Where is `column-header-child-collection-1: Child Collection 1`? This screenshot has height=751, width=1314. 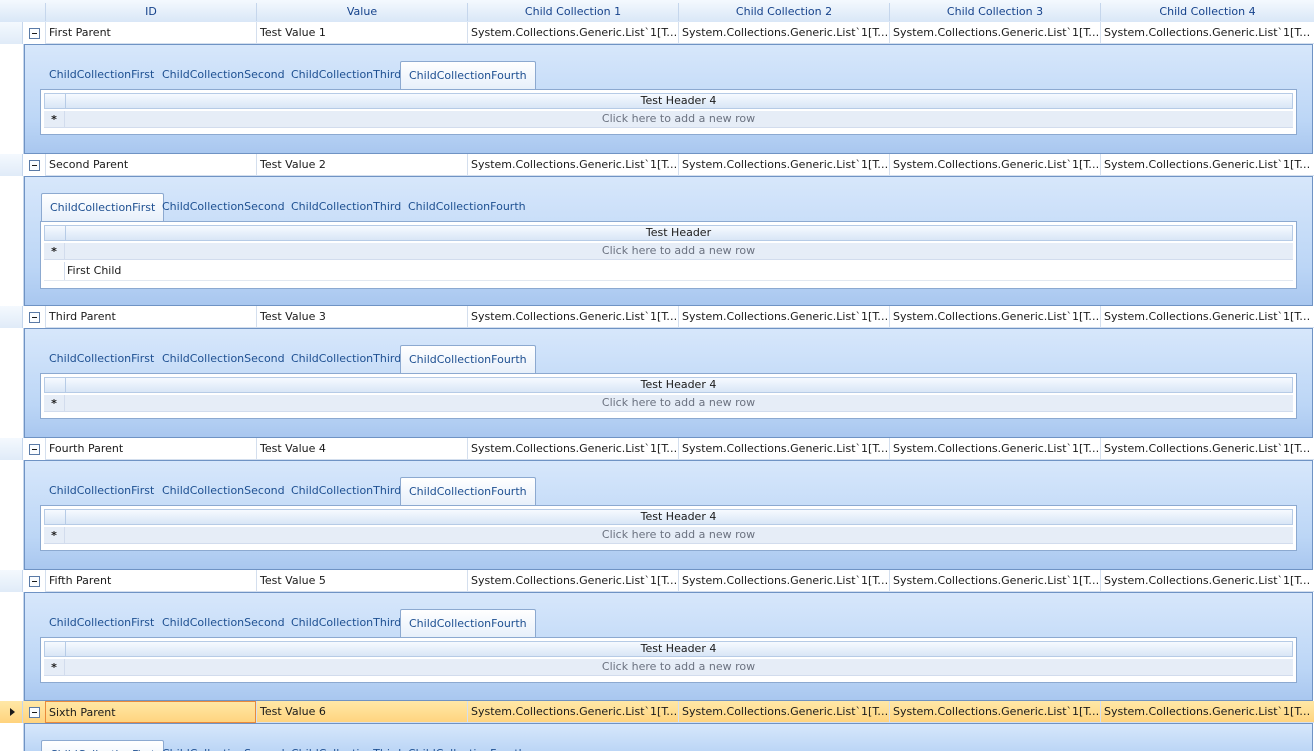 column-header-child-collection-1: Child Collection 1 is located at coordinates (572, 12).